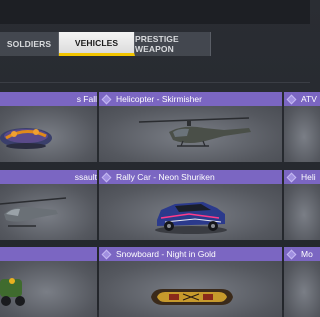  Describe the element at coordinates (48, 177) in the screenshot. I see `card-header: ssault` at that location.